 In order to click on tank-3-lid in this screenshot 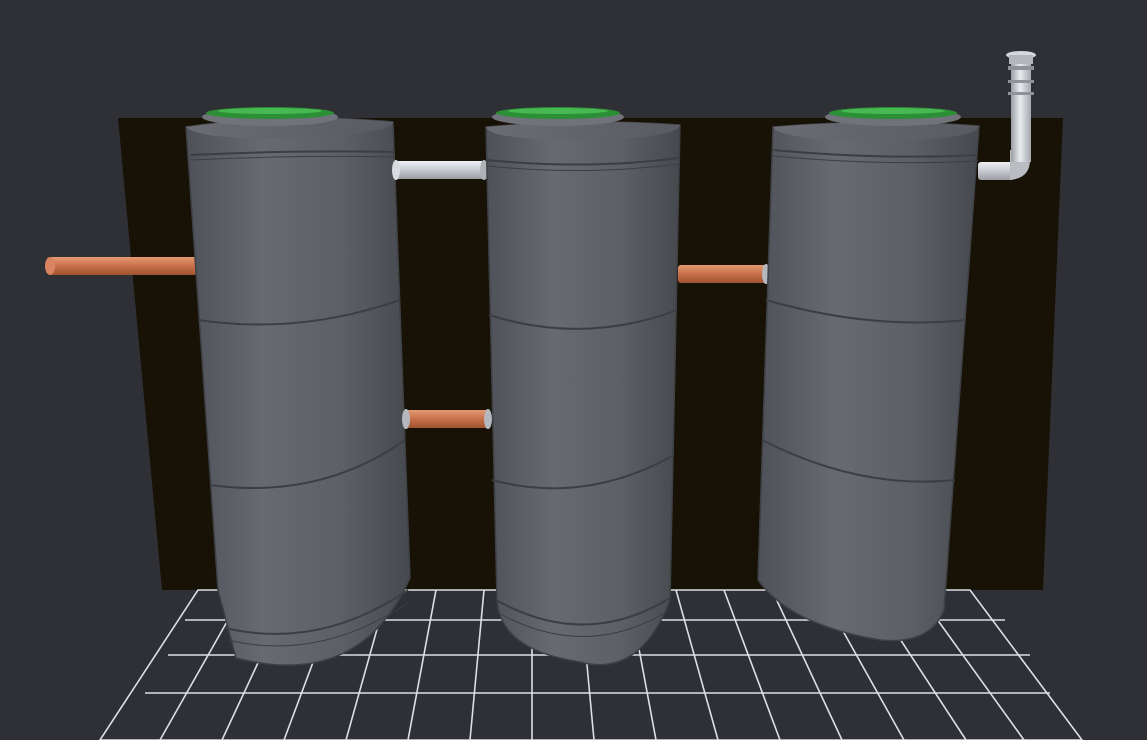, I will do `click(893, 116)`.